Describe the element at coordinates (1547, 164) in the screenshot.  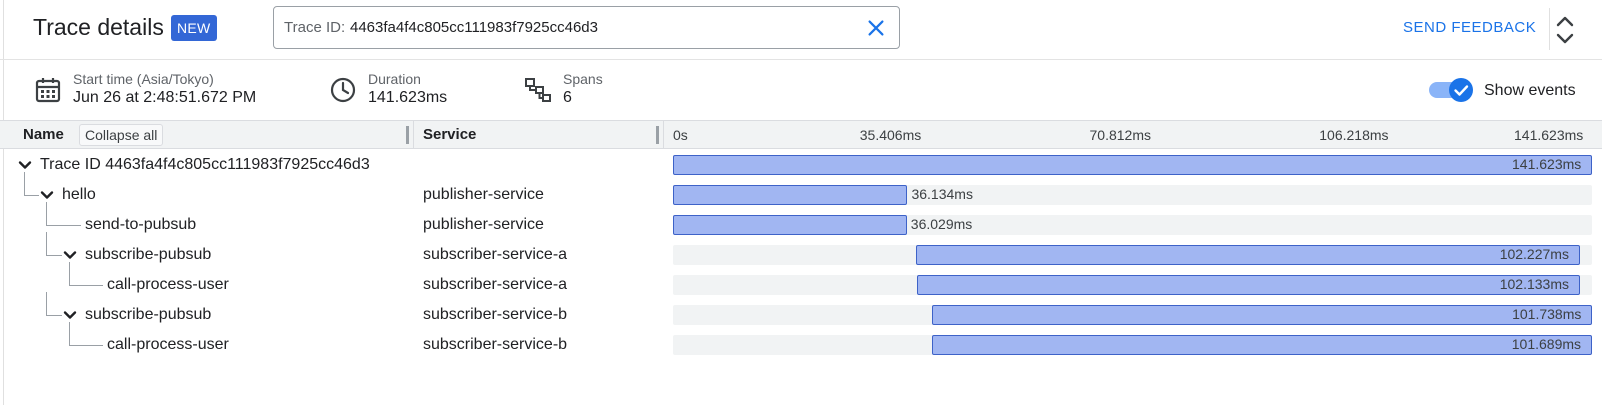
I see `span-duration-label: 141.623ms` at that location.